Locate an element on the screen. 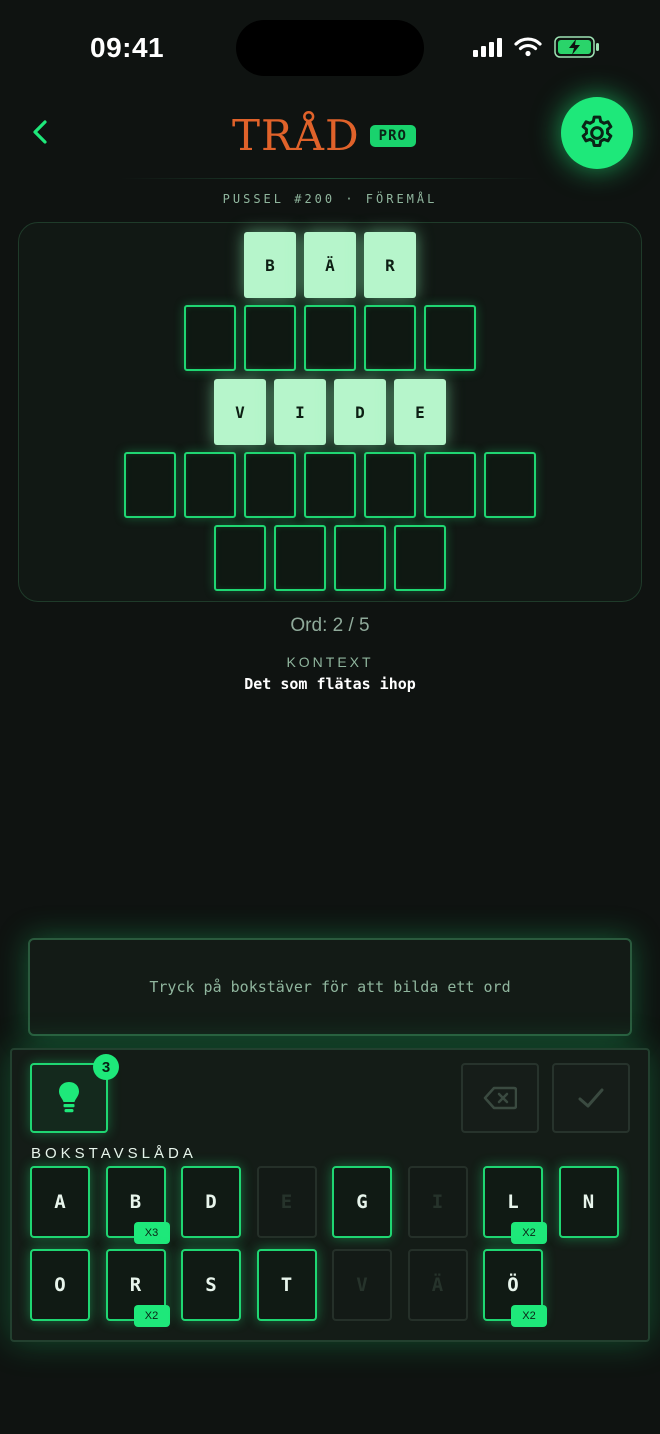 The image size is (660, 1434). board-tile-filled: E is located at coordinates (420, 412).